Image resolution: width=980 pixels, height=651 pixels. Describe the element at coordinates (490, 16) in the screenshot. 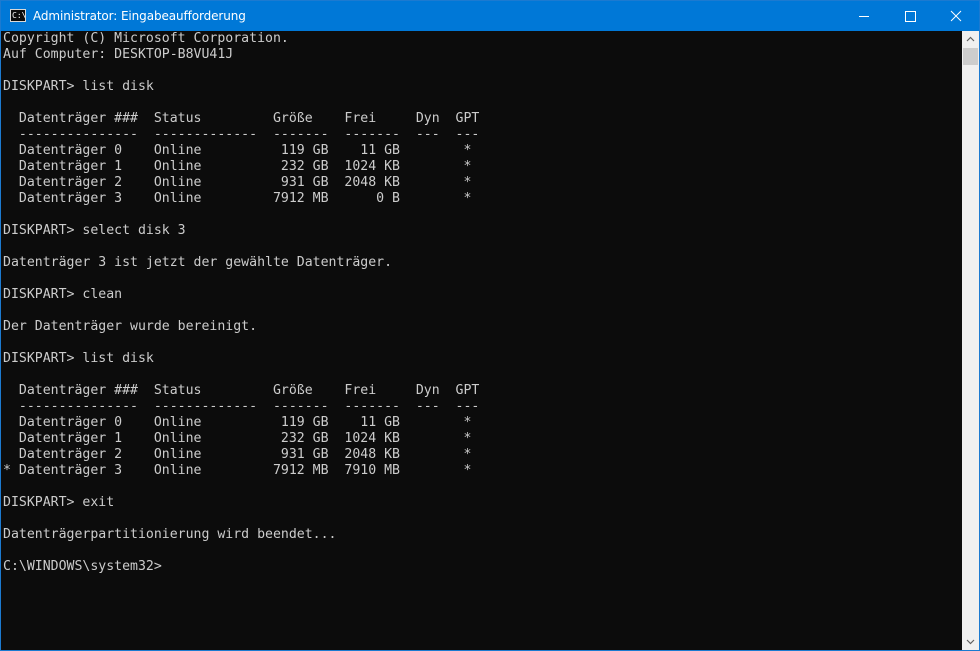

I see `title-bar: C:\ Administrator: Eingabeaufforderung` at that location.